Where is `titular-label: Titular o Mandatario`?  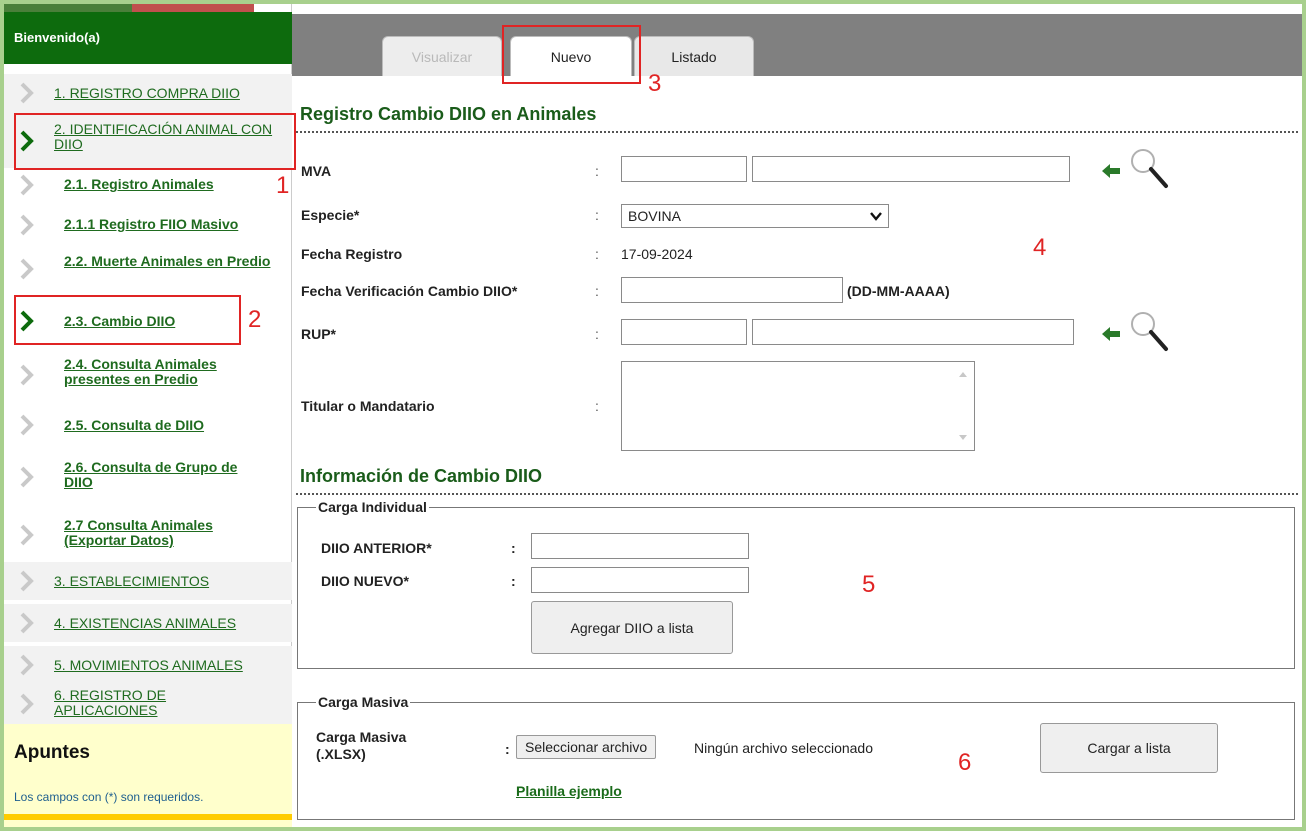 titular-label: Titular o Mandatario is located at coordinates (368, 406).